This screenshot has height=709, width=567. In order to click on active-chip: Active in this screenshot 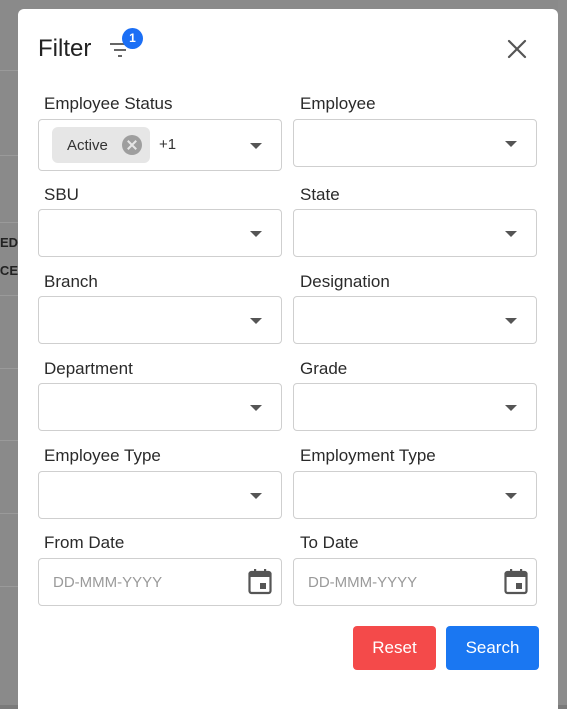, I will do `click(101, 145)`.